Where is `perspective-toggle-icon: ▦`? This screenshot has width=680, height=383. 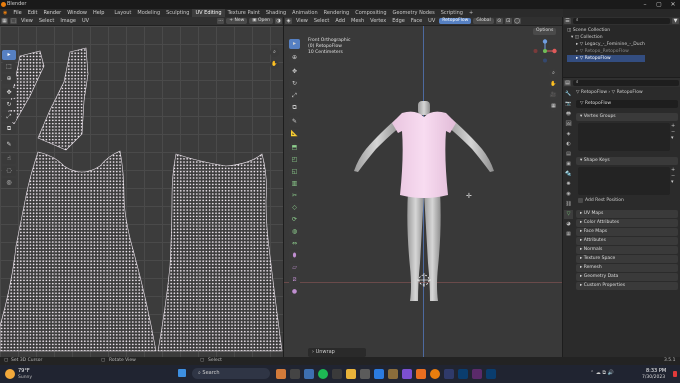
perspective-toggle-icon: ▦ is located at coordinates (553, 106).